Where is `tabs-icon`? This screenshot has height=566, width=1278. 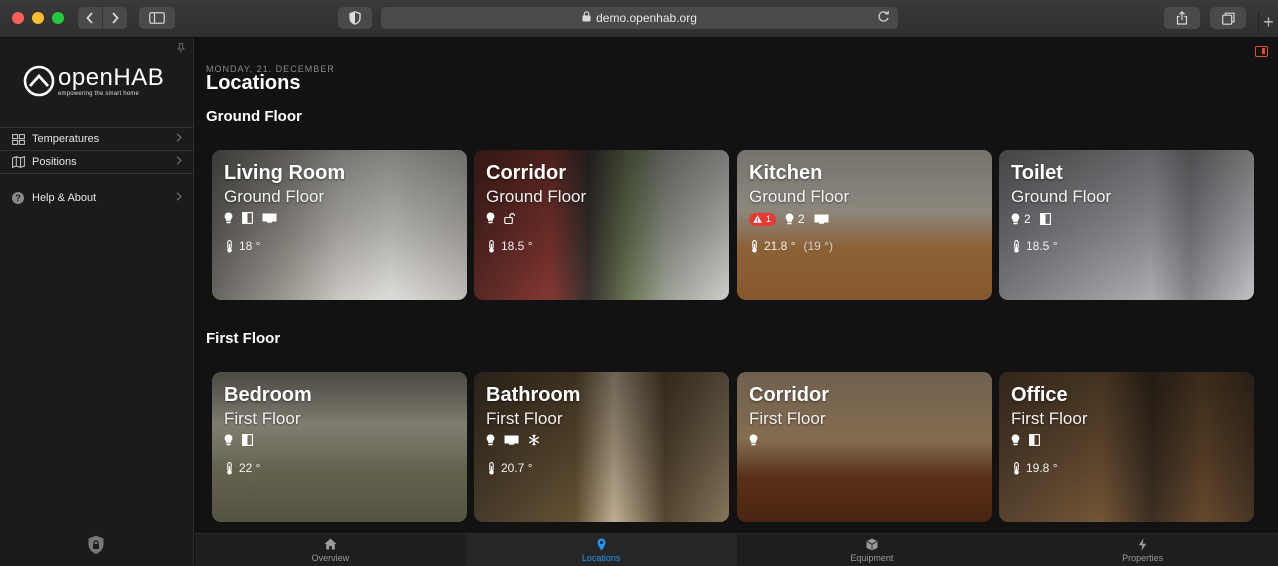
tabs-icon is located at coordinates (1228, 18).